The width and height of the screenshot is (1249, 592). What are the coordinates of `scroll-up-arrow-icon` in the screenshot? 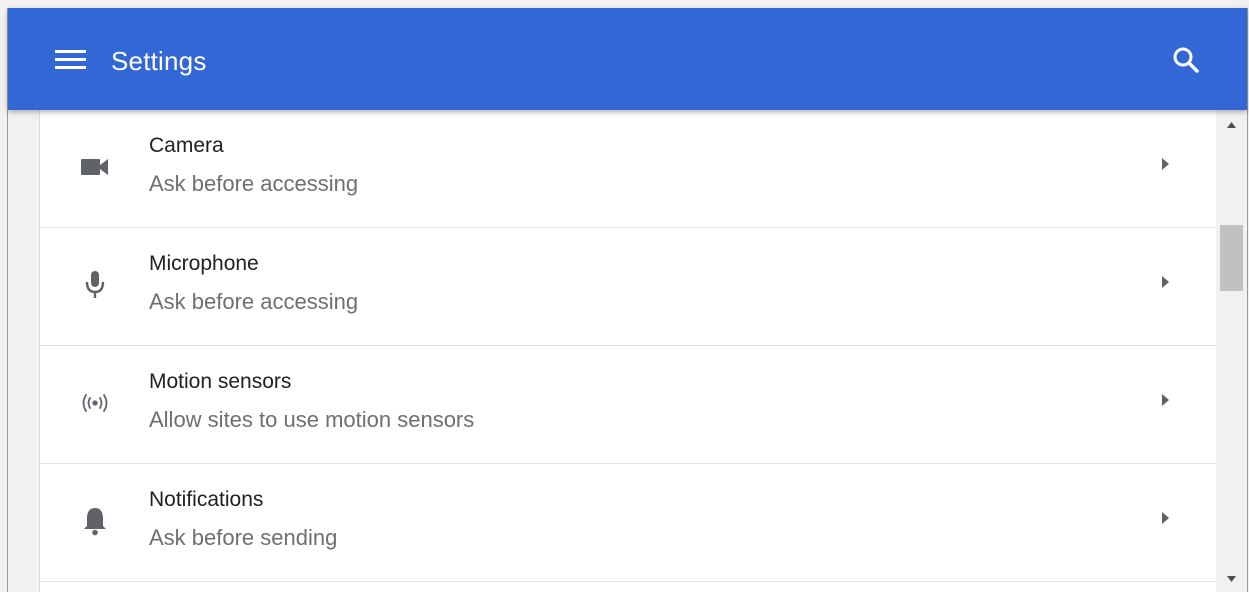 It's located at (1231, 124).